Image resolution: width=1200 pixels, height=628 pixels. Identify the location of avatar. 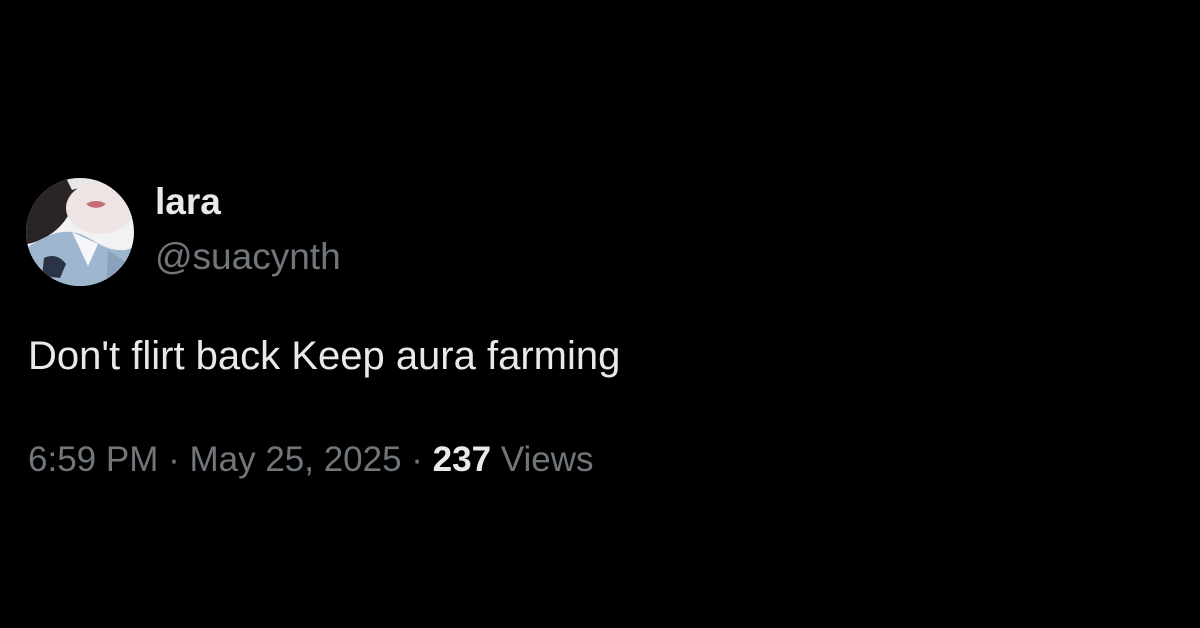
(80, 232).